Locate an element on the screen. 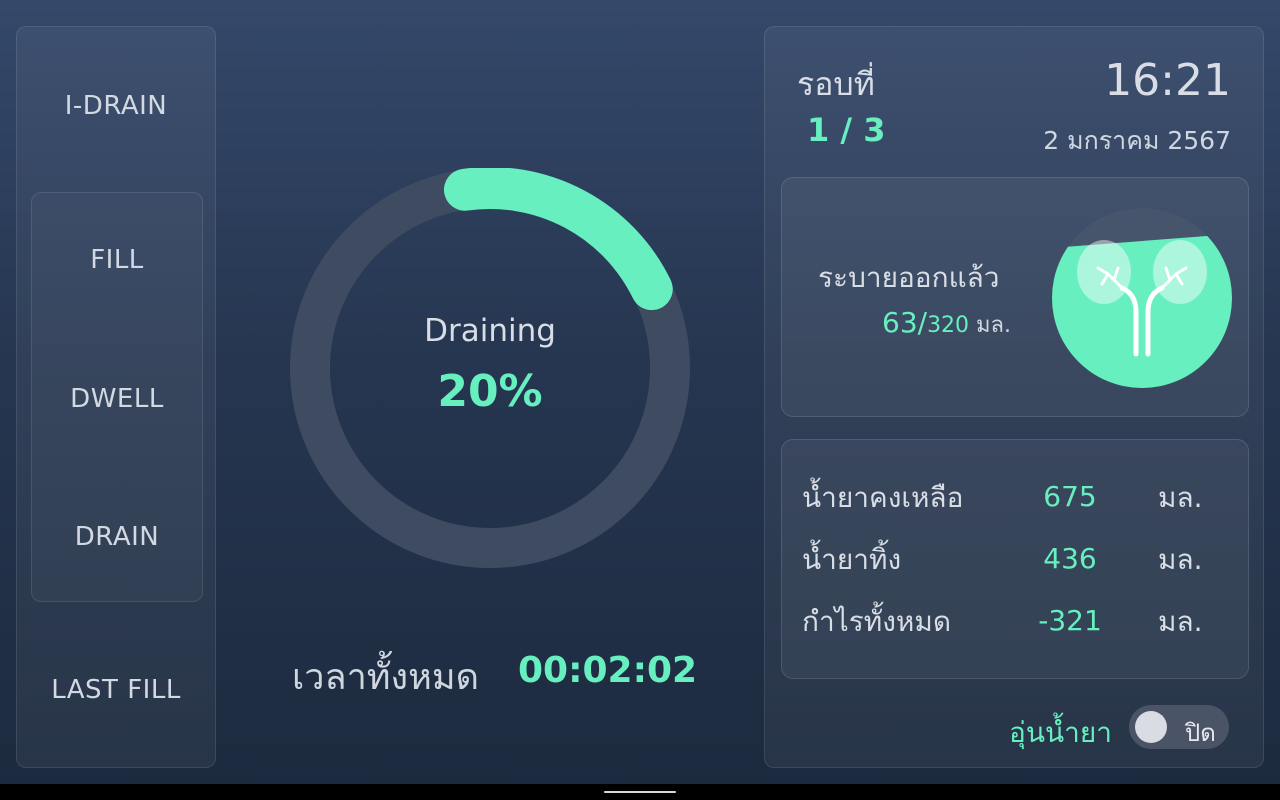  round-label: รอบที่ is located at coordinates (836, 84).